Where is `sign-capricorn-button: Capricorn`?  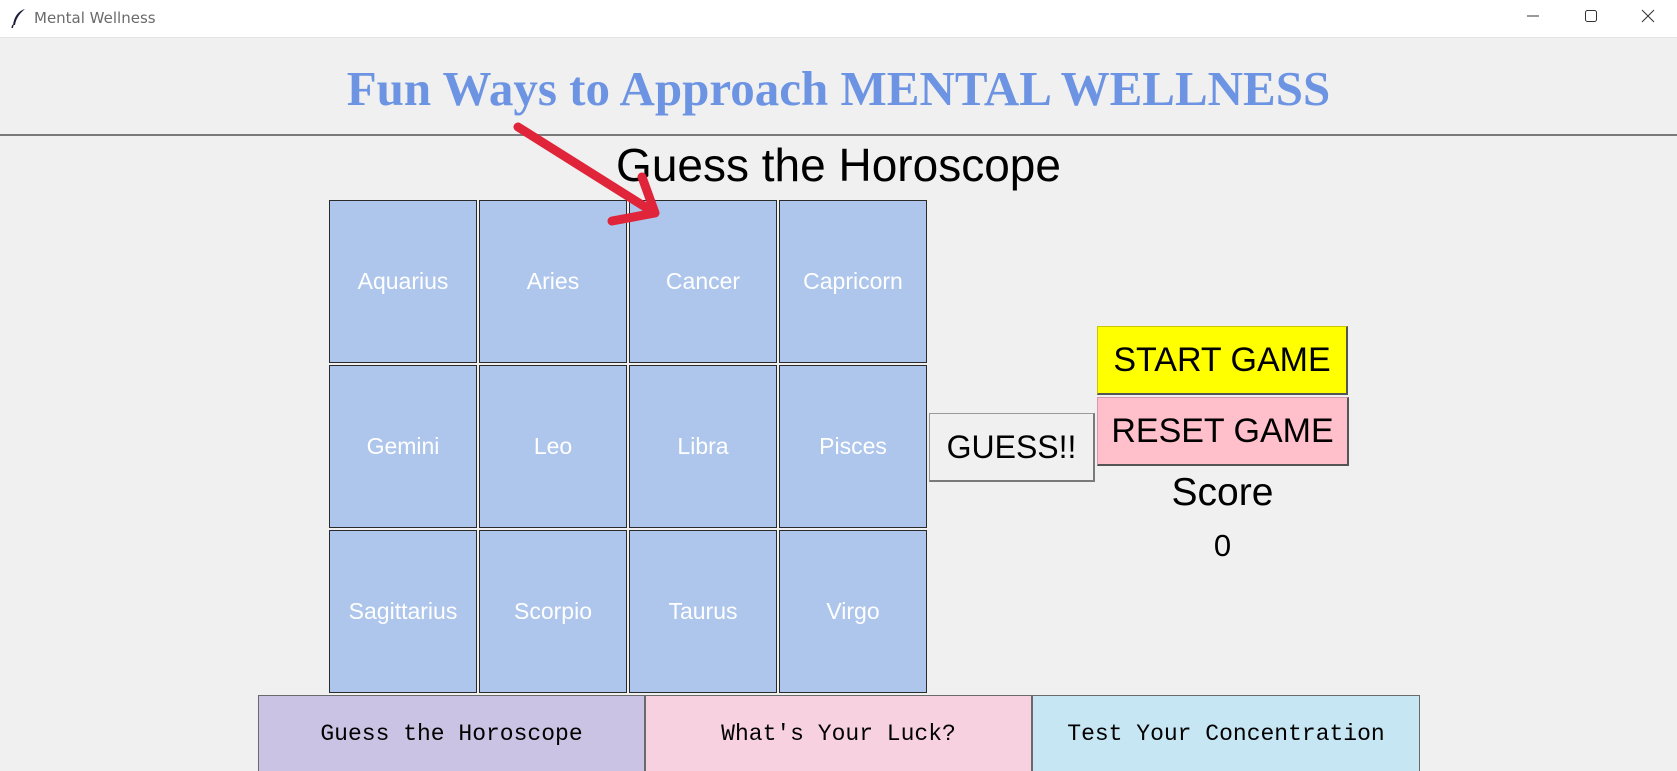 sign-capricorn-button: Capricorn is located at coordinates (853, 281).